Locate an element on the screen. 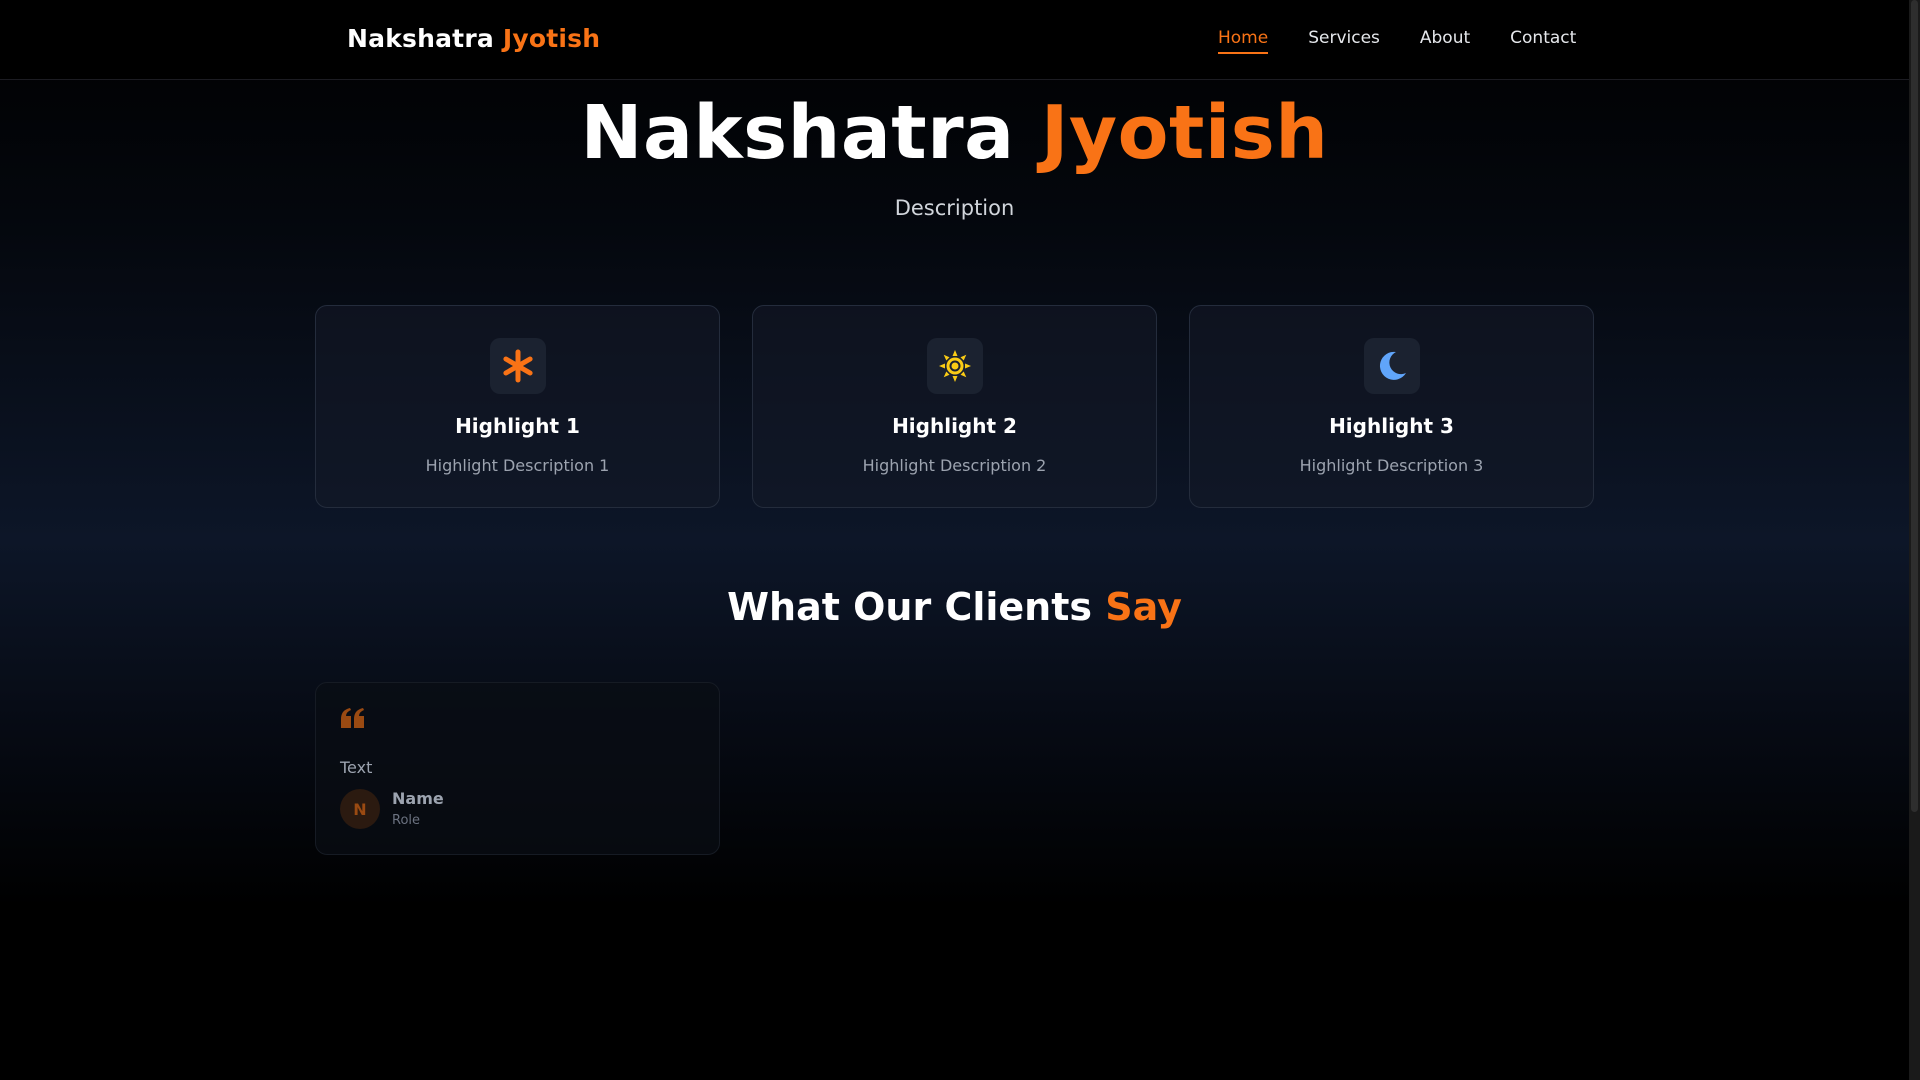 The image size is (1920, 1080). sun-icon is located at coordinates (954, 366).